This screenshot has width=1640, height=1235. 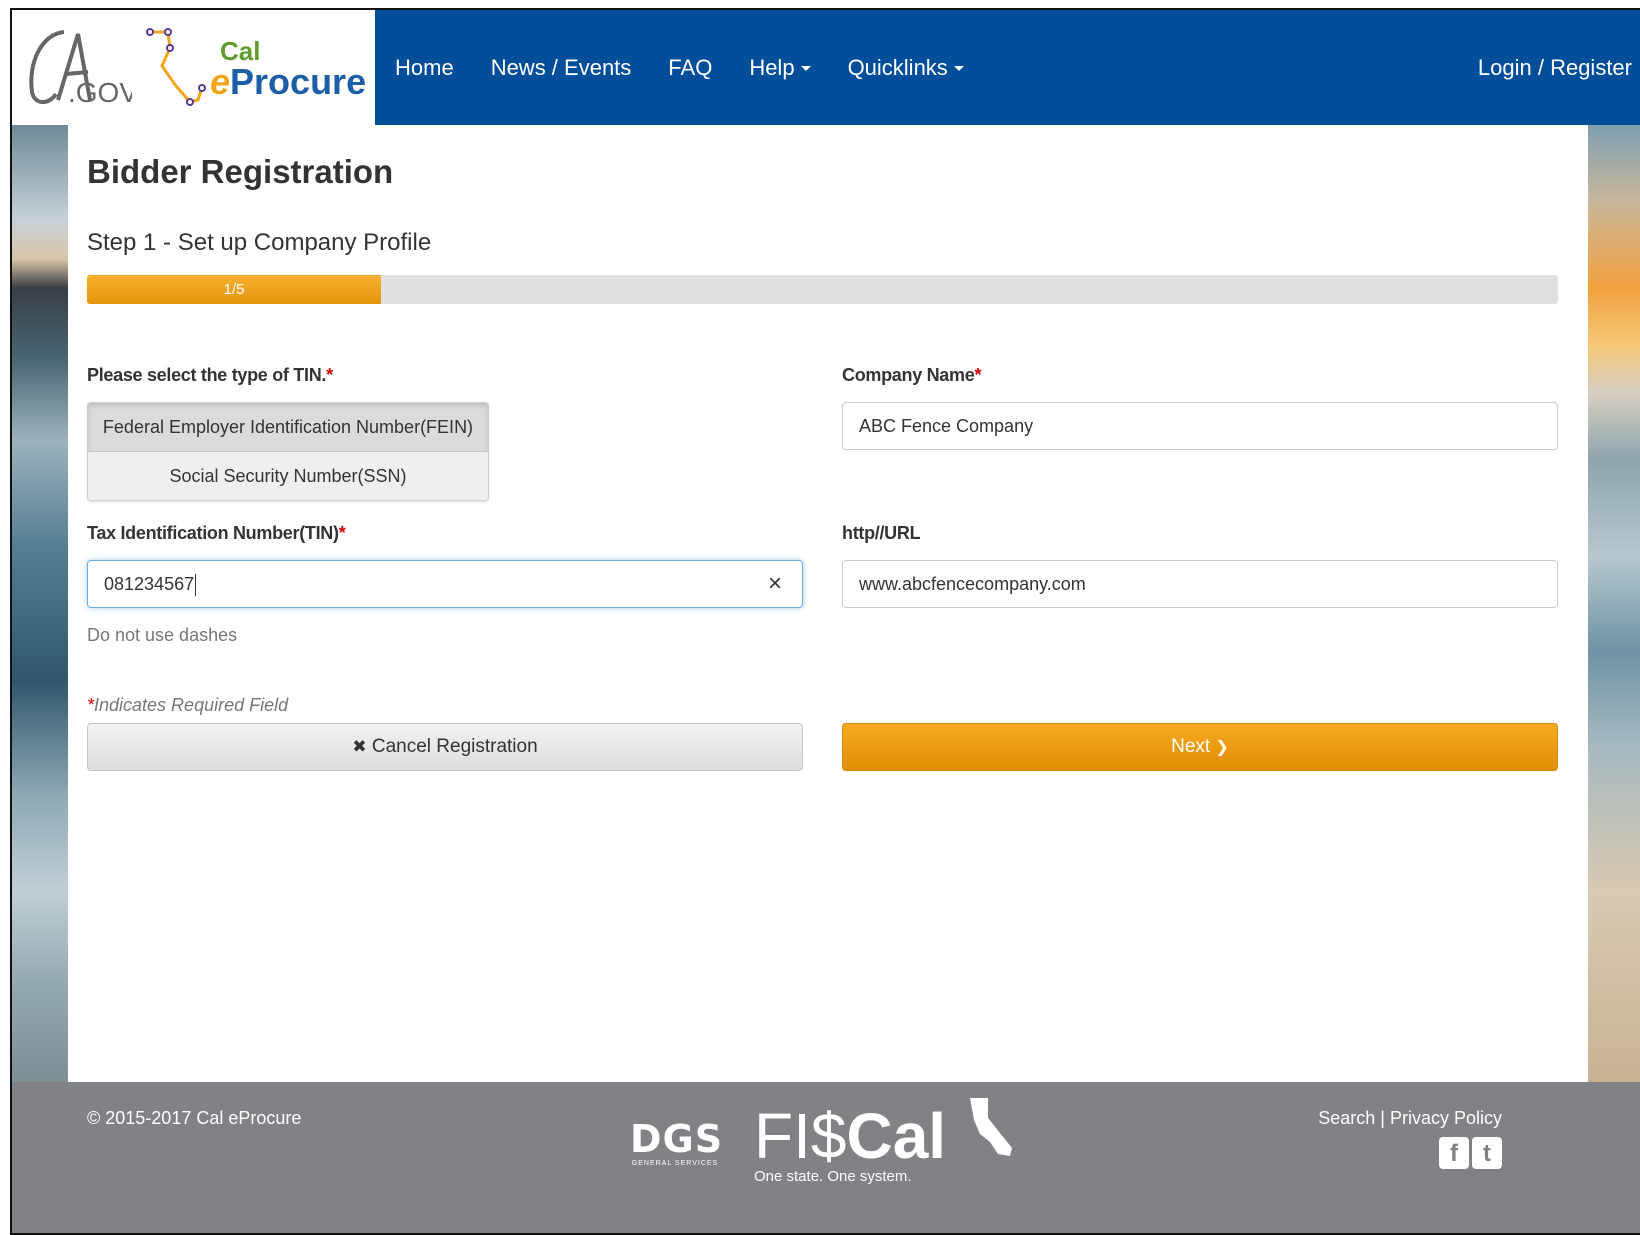 I want to click on main-nav: Home News / Events FAQ Help Quicklinks, so click(x=678, y=67).